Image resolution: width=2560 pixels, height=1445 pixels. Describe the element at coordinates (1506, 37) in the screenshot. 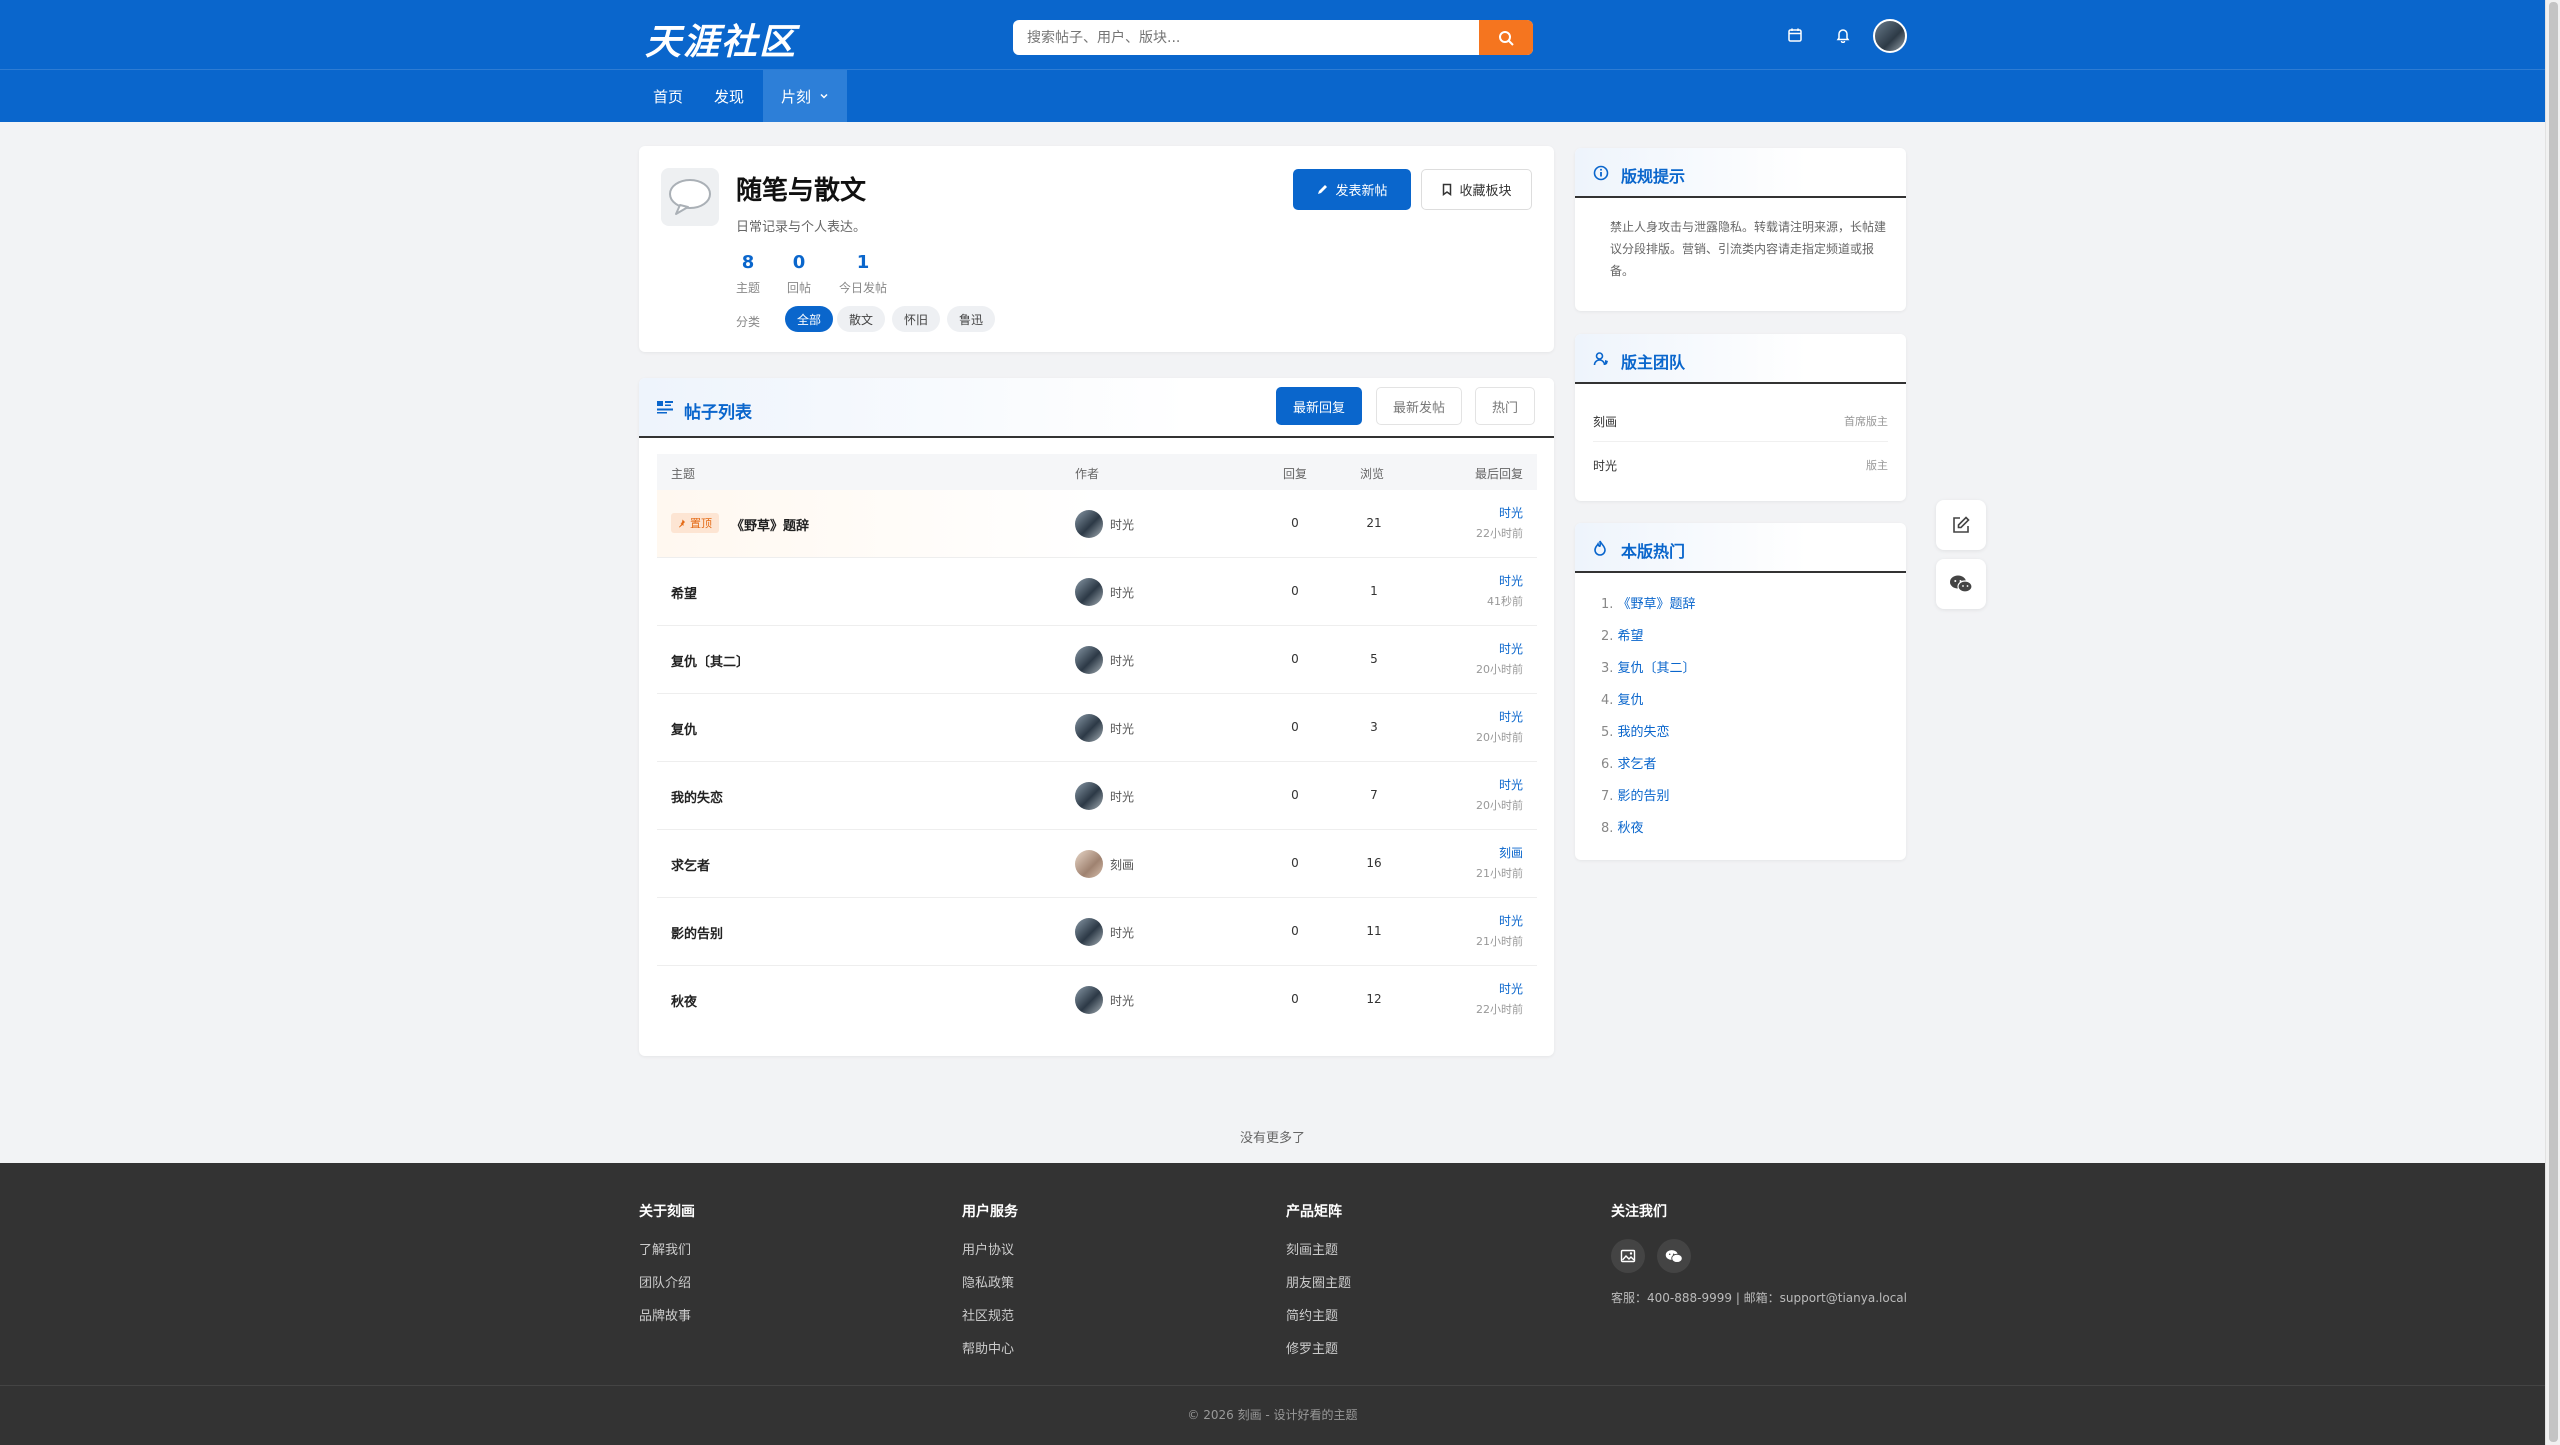

I see `search-button` at that location.